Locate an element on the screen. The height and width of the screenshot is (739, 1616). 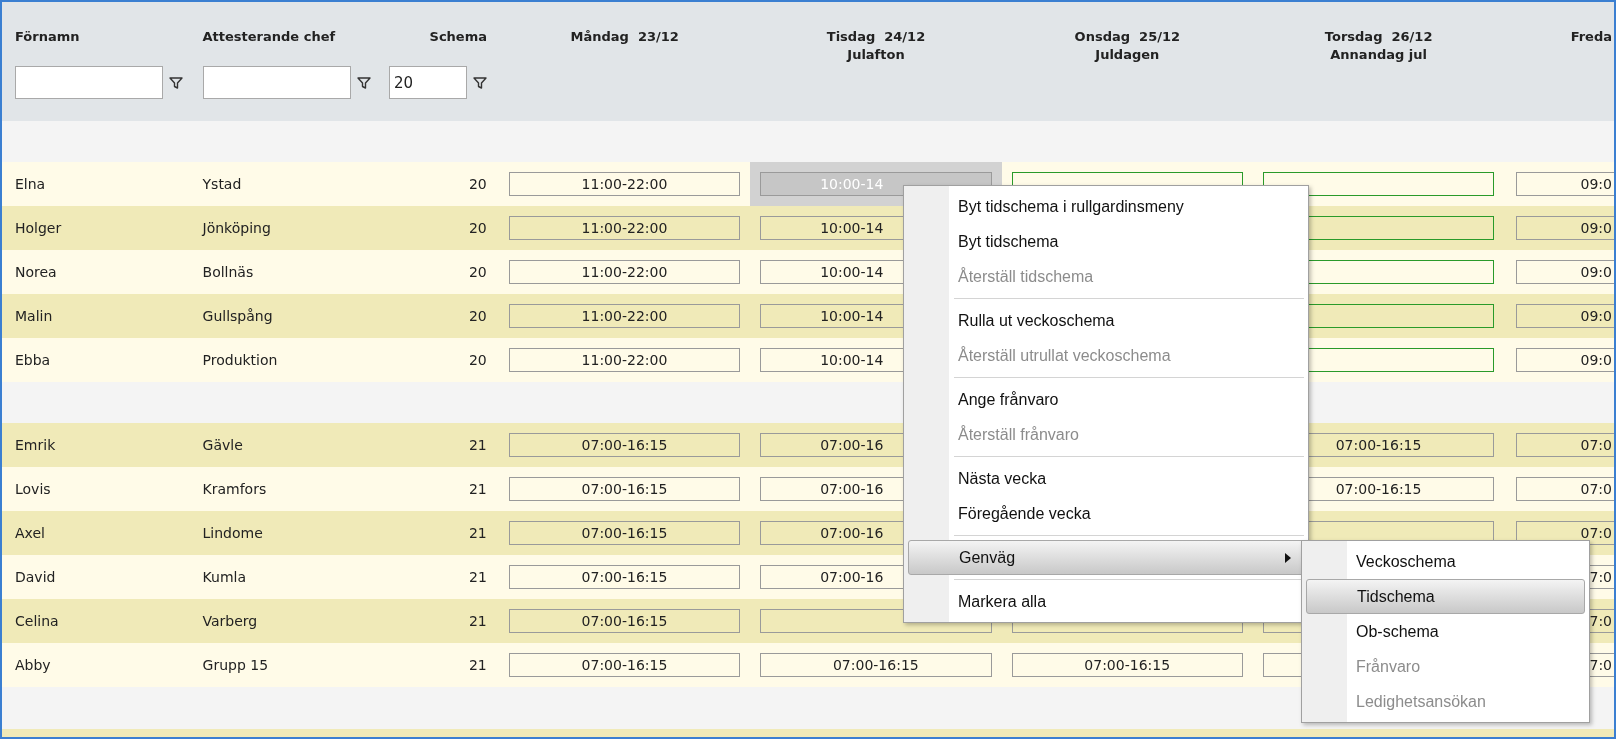
caret-icon is located at coordinates (1288, 558).